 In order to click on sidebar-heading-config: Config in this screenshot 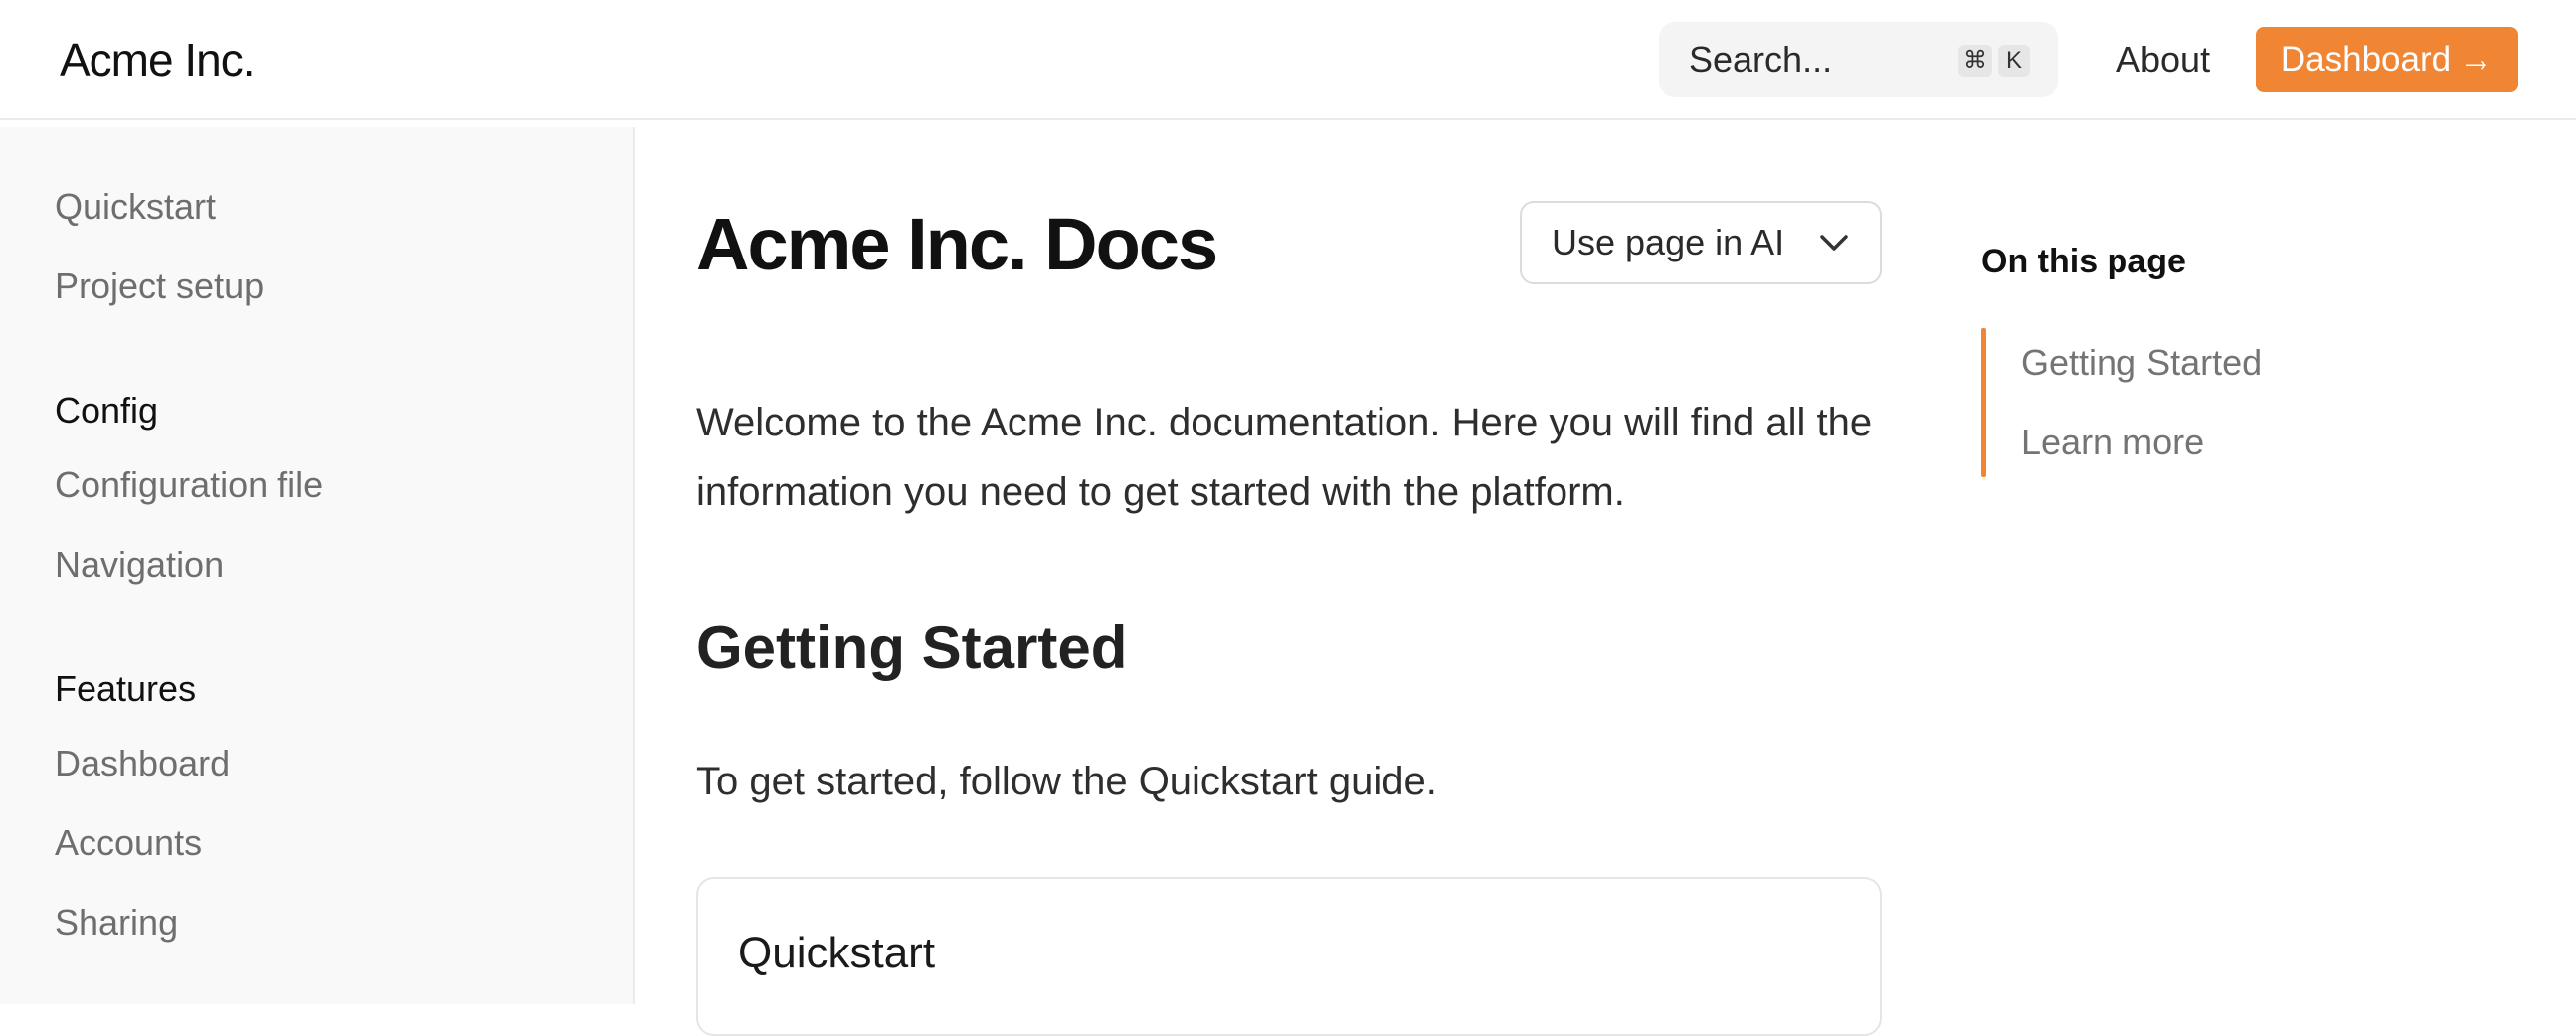, I will do `click(107, 410)`.